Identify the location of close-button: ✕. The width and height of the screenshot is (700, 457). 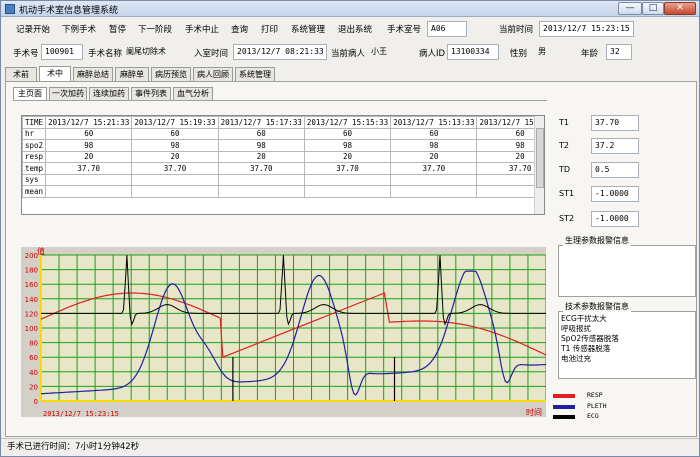
(680, 8).